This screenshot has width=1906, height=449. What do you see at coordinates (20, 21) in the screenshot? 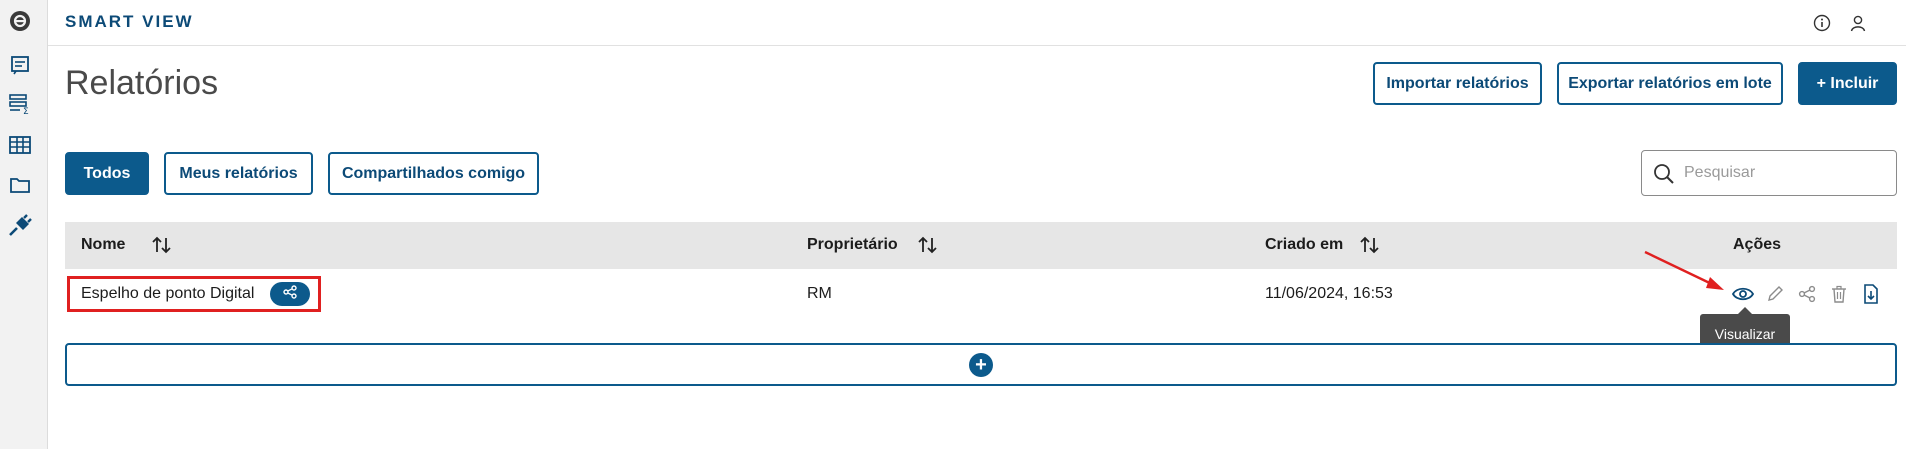
I see `logo-icon` at bounding box center [20, 21].